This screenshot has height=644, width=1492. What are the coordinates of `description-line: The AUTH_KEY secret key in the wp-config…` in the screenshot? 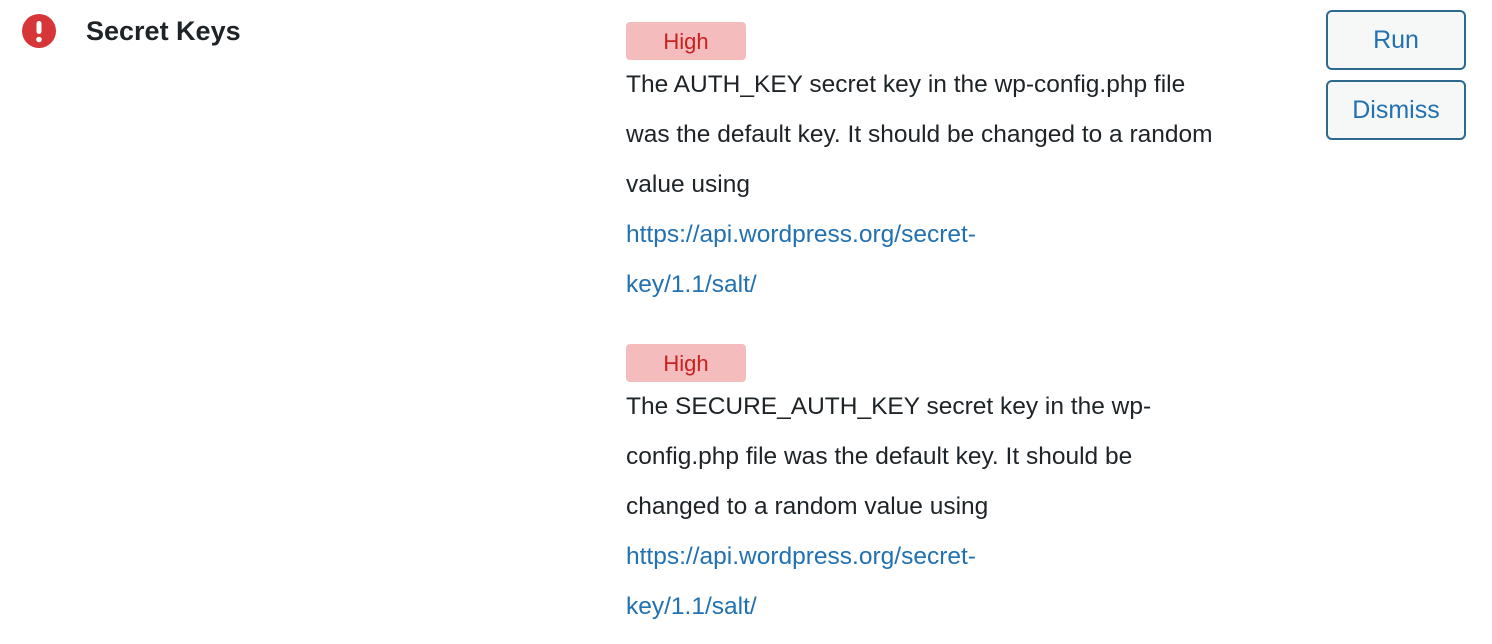 It's located at (906, 84).